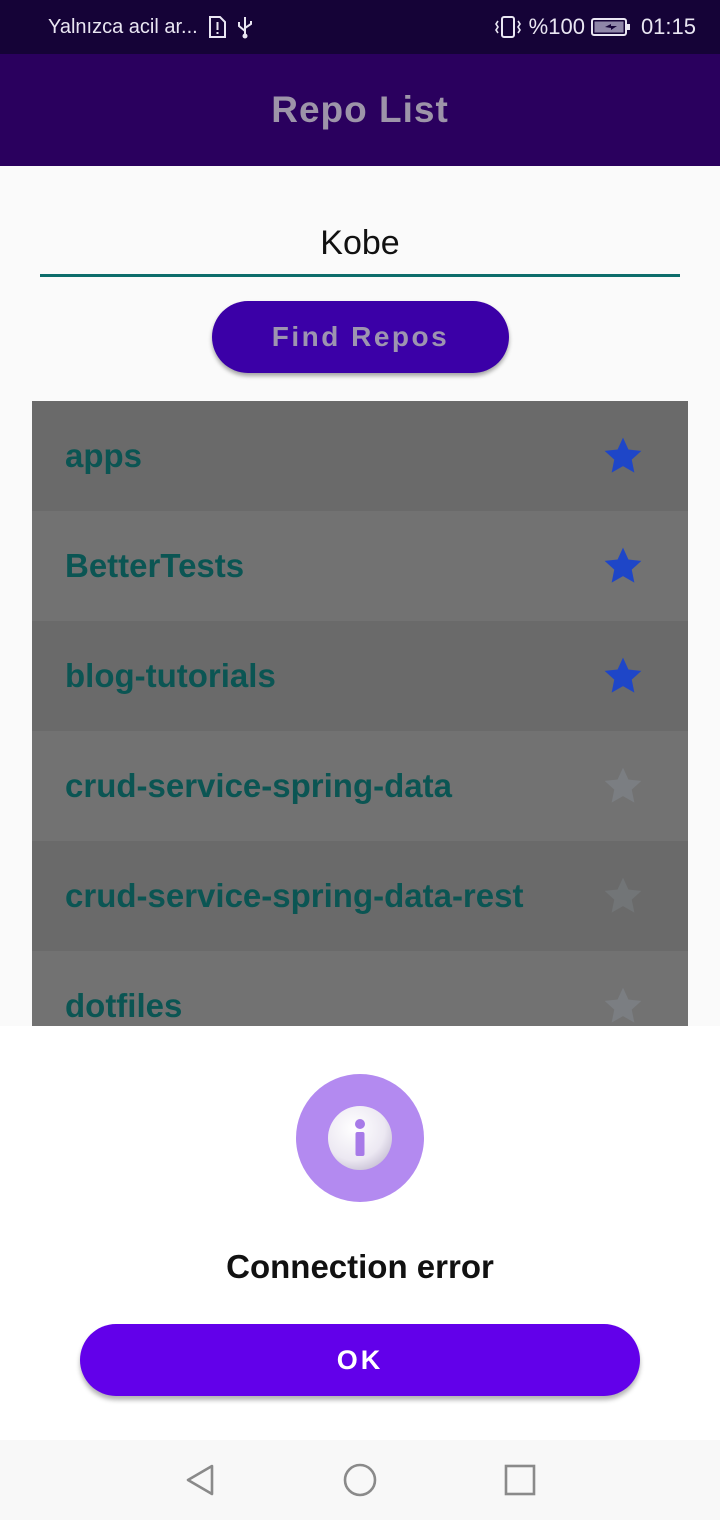  Describe the element at coordinates (508, 27) in the screenshot. I see `vibrate-icon` at that location.